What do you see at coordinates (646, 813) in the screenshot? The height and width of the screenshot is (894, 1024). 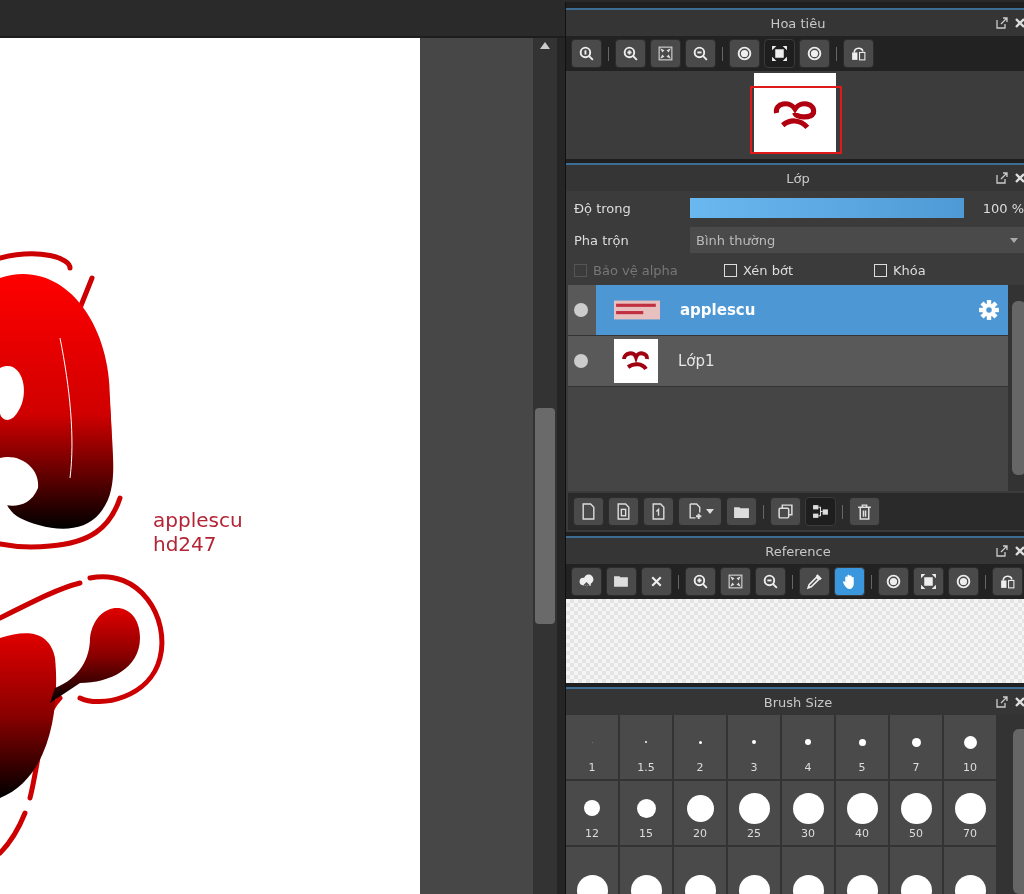 I see `brush-size-option: 15` at bounding box center [646, 813].